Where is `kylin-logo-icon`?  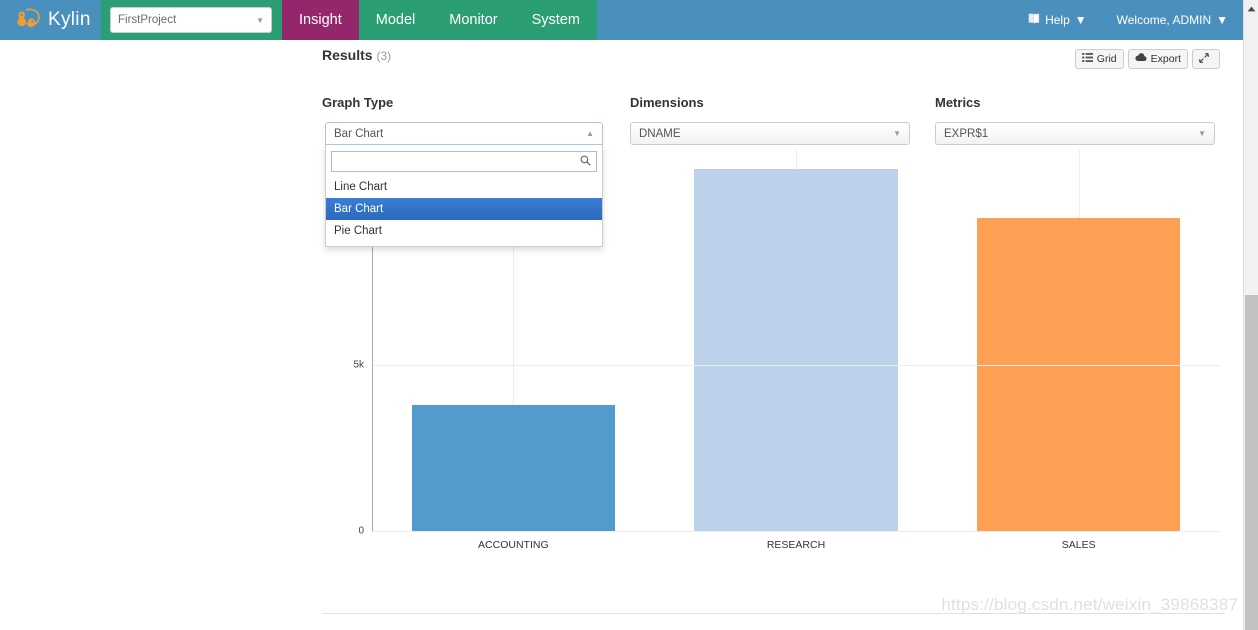 kylin-logo-icon is located at coordinates (27, 20).